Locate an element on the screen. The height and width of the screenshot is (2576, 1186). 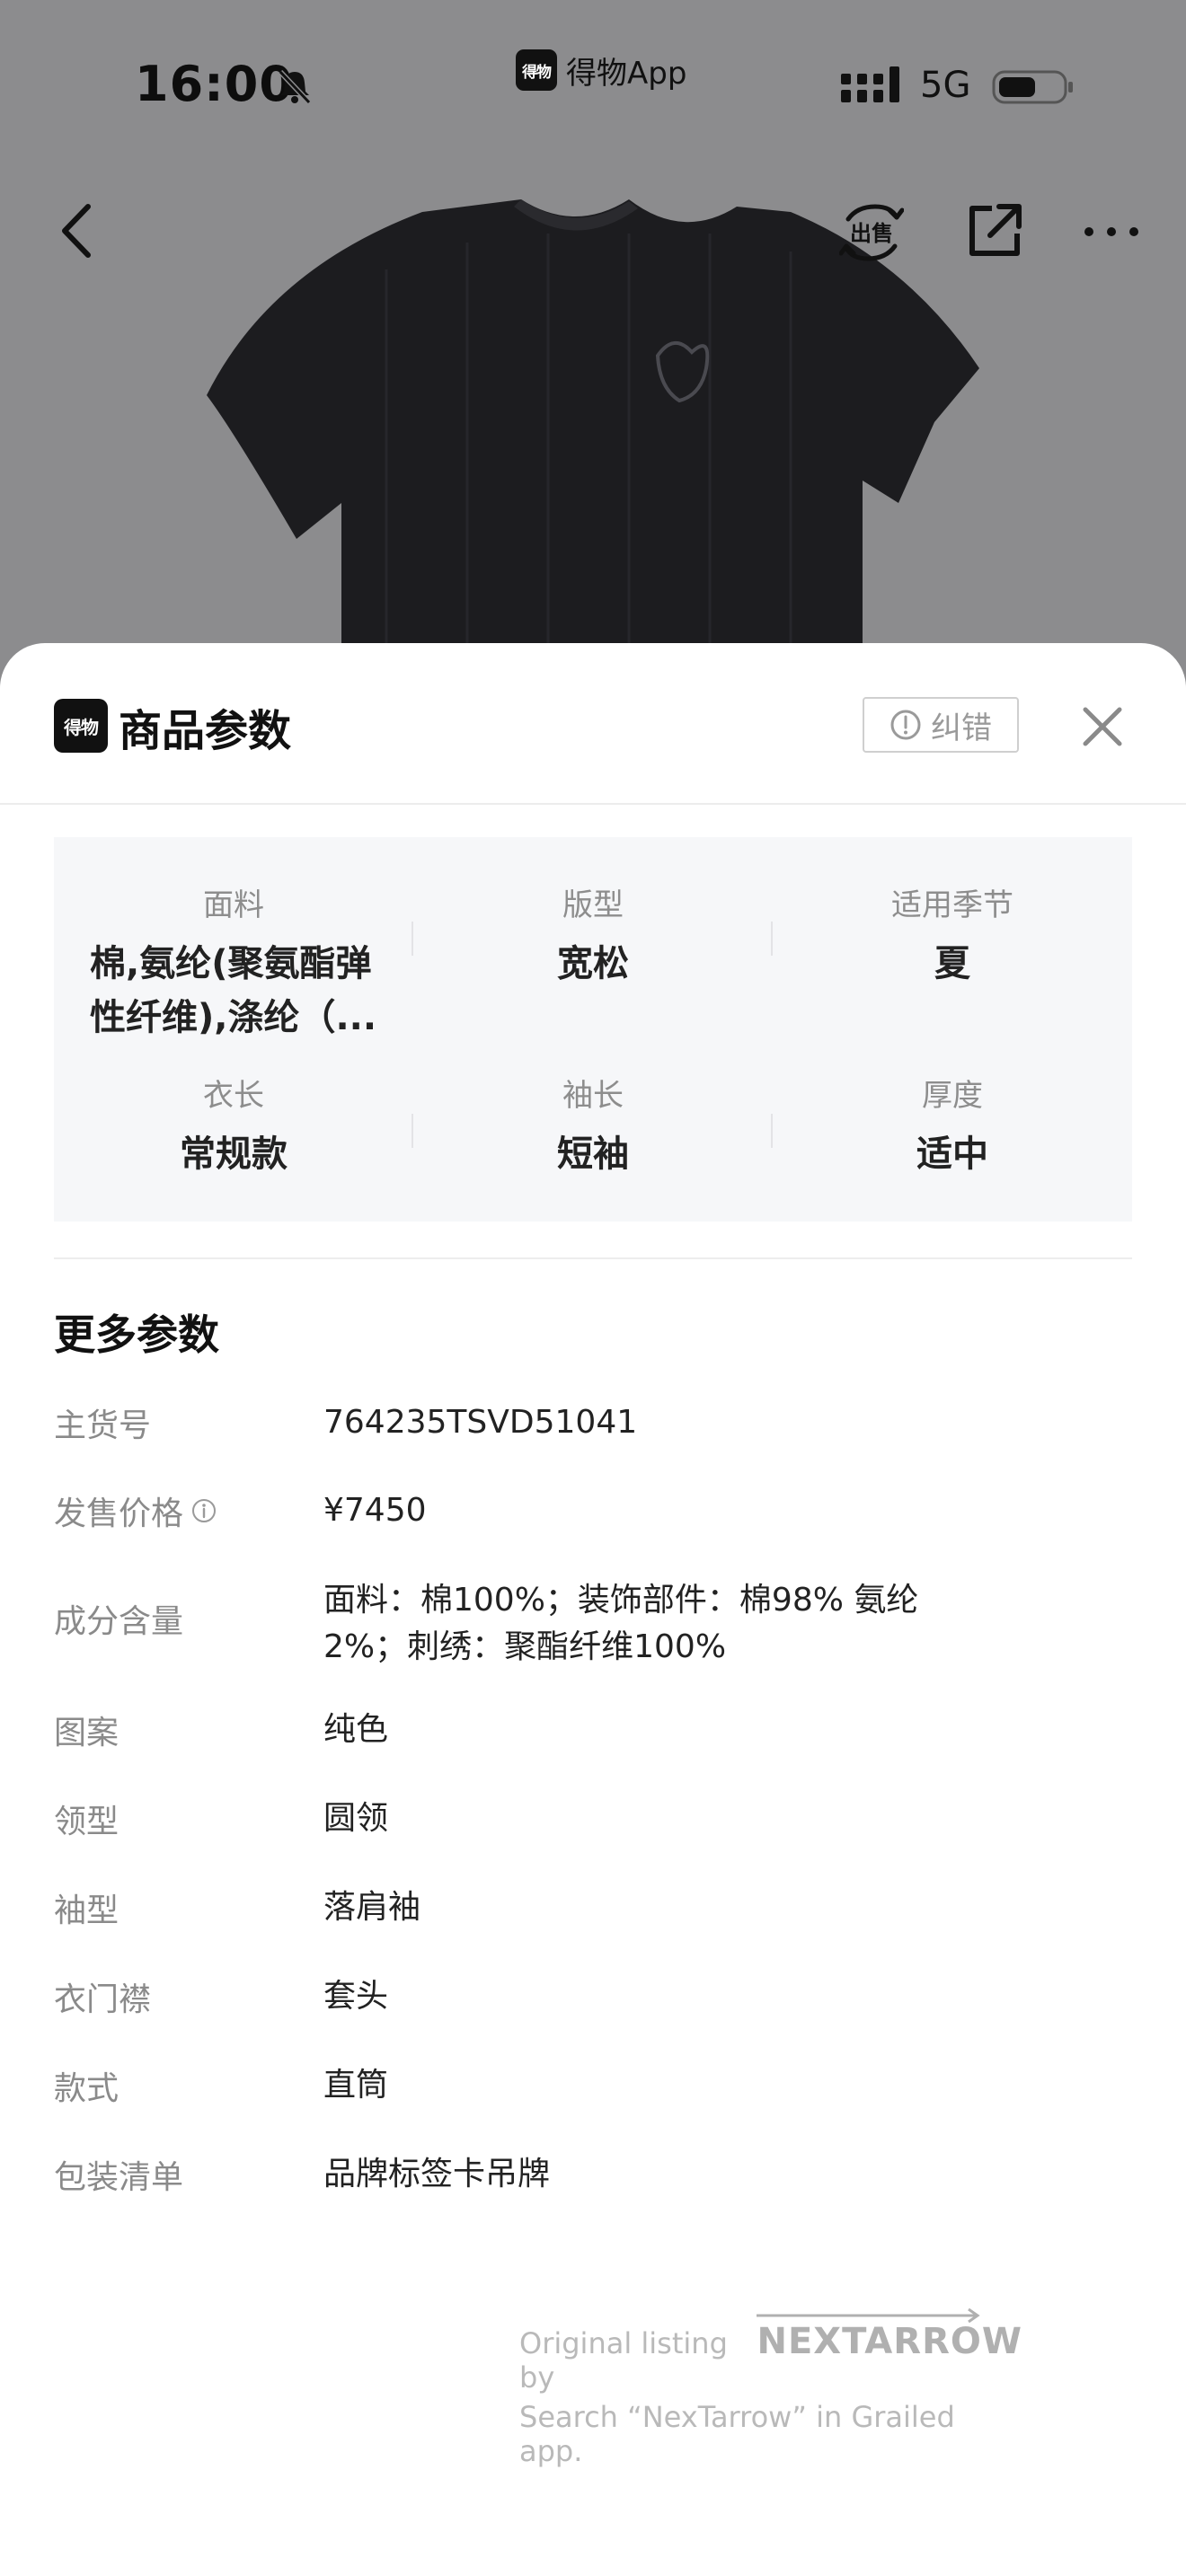
param-length: 衣长 常规款 is located at coordinates (234, 1126).